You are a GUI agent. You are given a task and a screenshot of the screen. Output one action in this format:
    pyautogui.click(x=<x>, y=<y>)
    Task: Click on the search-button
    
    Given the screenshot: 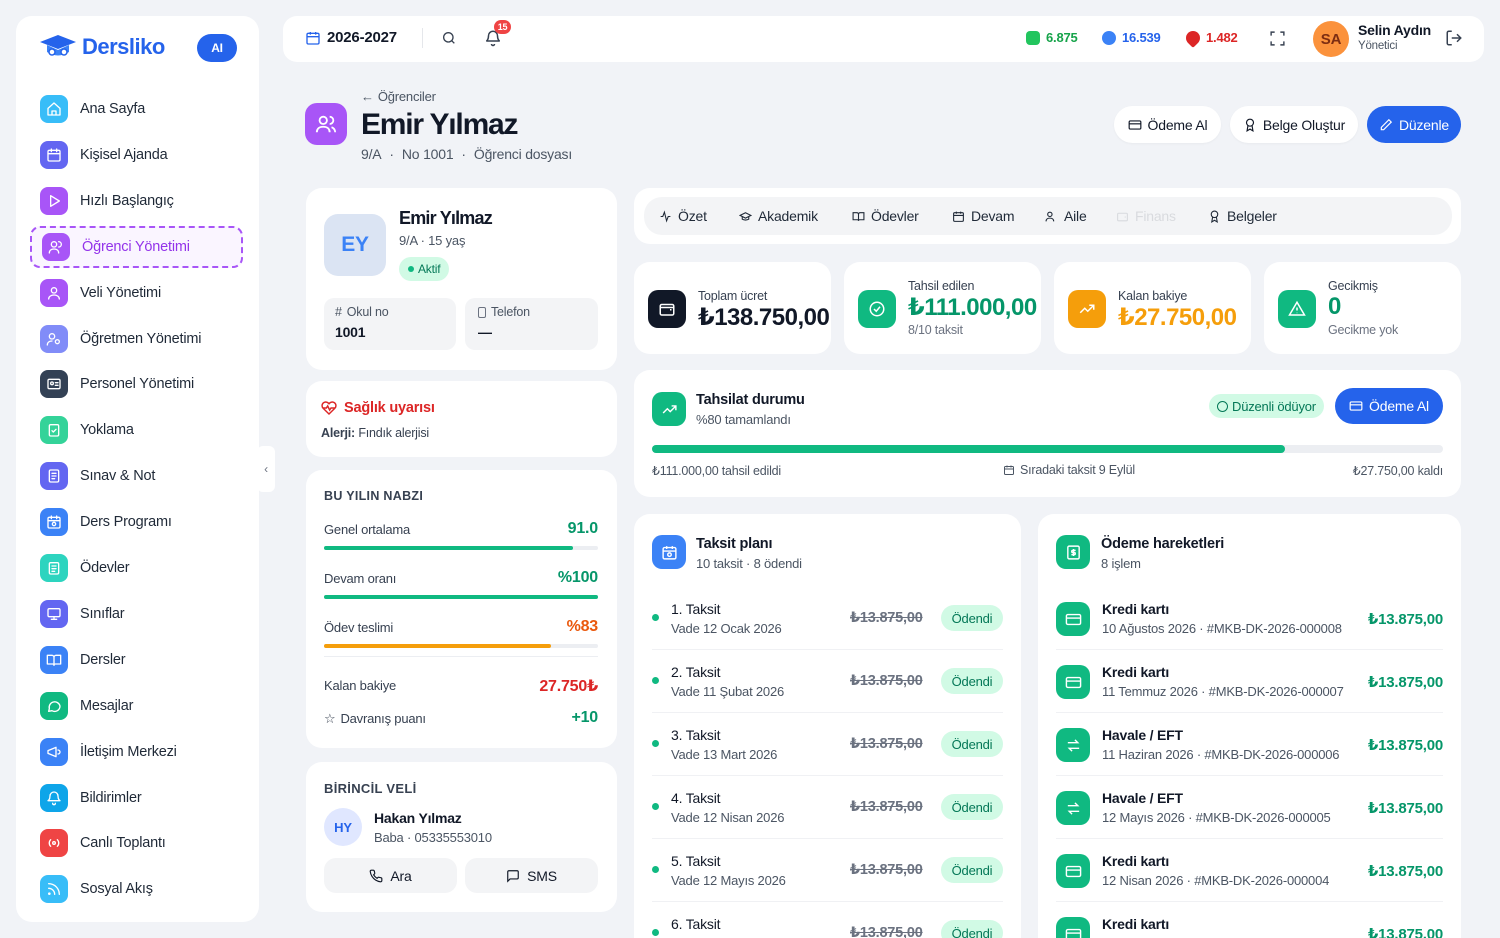 What is the action you would take?
    pyautogui.click(x=449, y=38)
    